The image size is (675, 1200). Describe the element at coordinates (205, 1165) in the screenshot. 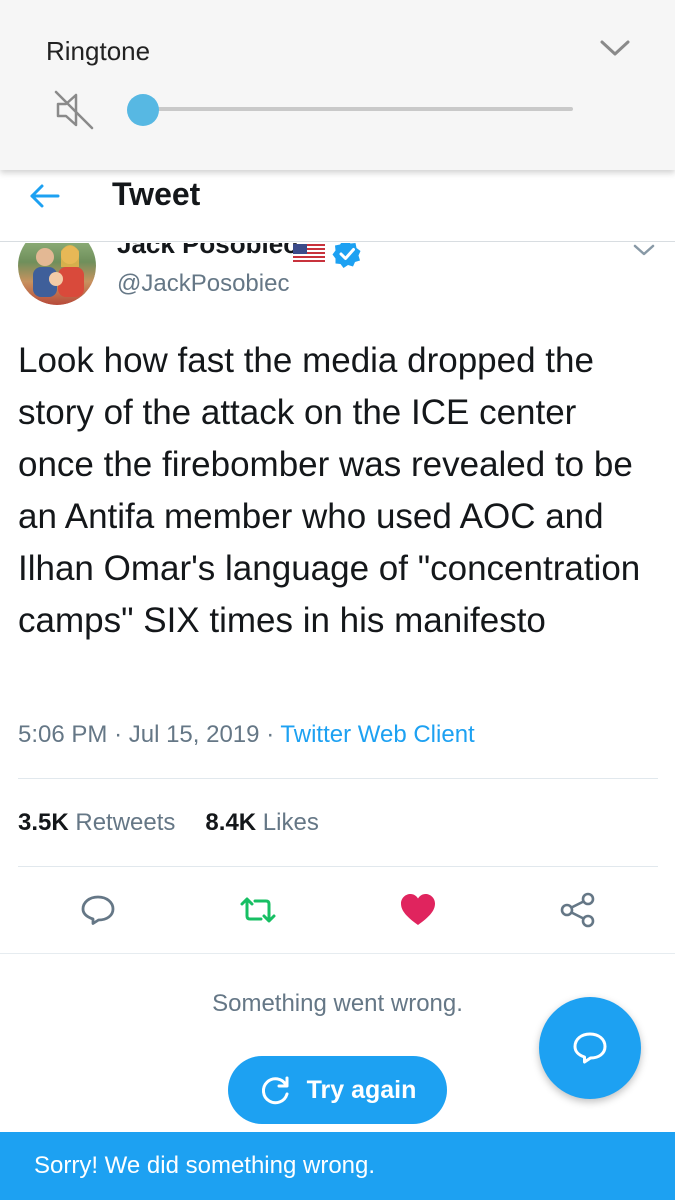

I see `snackbar-message: Sorry! We did something wrong.` at that location.